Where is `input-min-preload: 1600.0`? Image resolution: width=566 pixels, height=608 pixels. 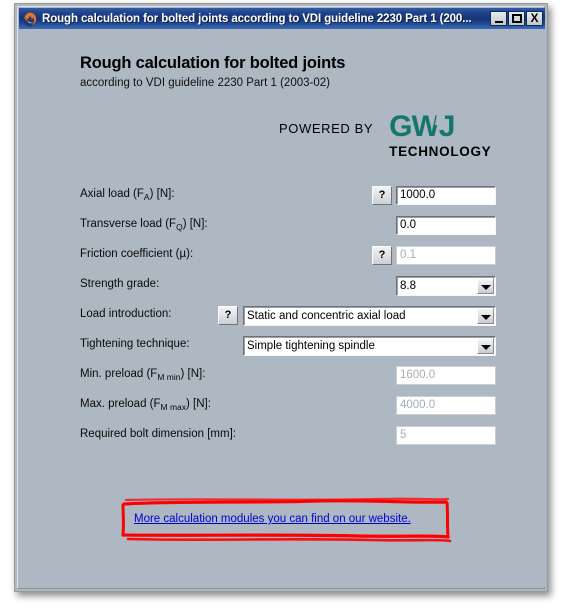
input-min-preload: 1600.0 is located at coordinates (446, 375).